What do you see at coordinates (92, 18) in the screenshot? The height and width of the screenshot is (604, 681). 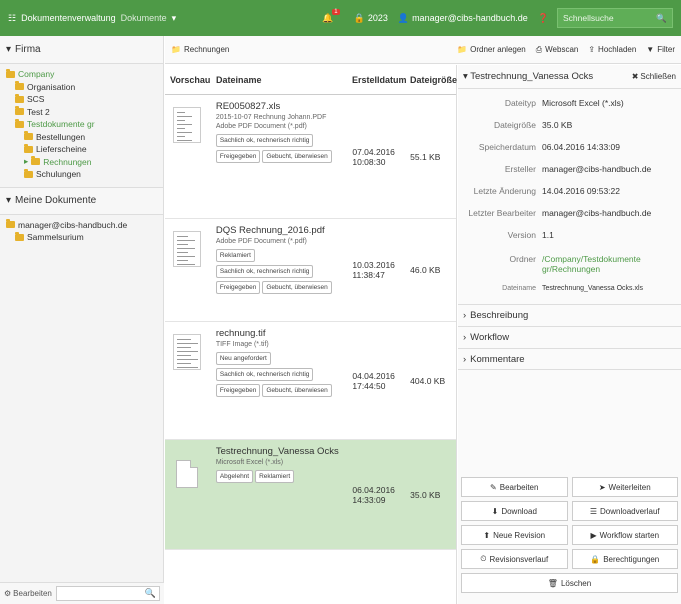 I see `app-brand: ☷ Dokumentenverwaltung Dokumente ▾` at bounding box center [92, 18].